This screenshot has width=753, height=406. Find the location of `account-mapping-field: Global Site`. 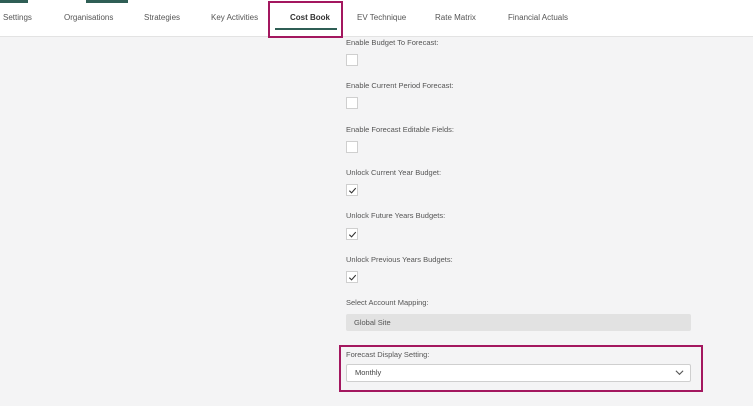

account-mapping-field: Global Site is located at coordinates (518, 322).